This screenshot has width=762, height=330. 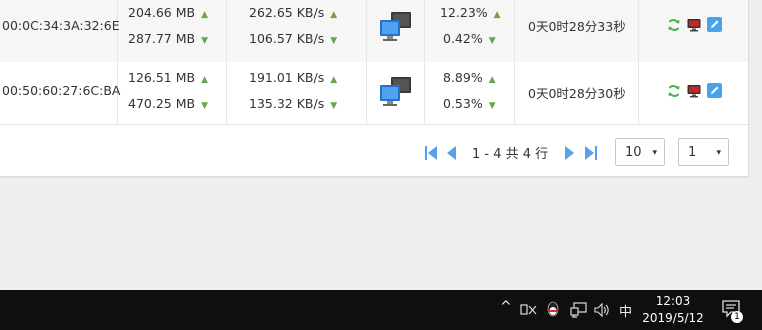 I want to click on volume-icon, so click(x=602, y=310).